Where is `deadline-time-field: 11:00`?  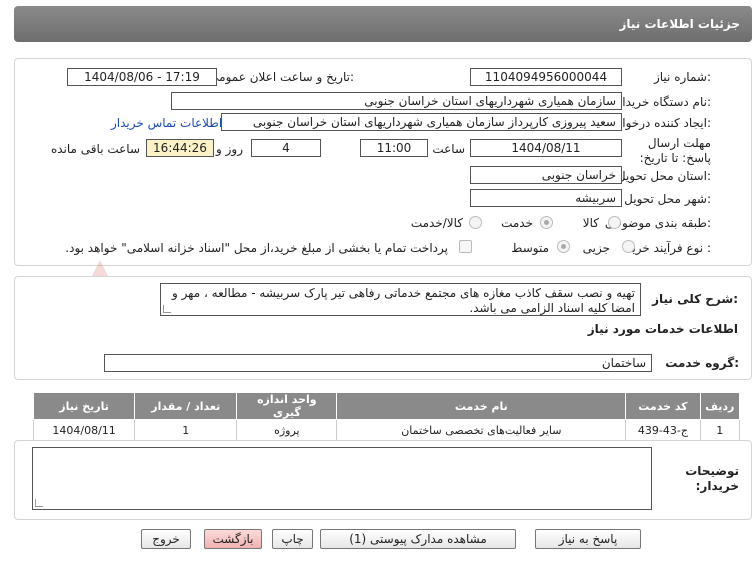
deadline-time-field: 11:00 is located at coordinates (394, 148).